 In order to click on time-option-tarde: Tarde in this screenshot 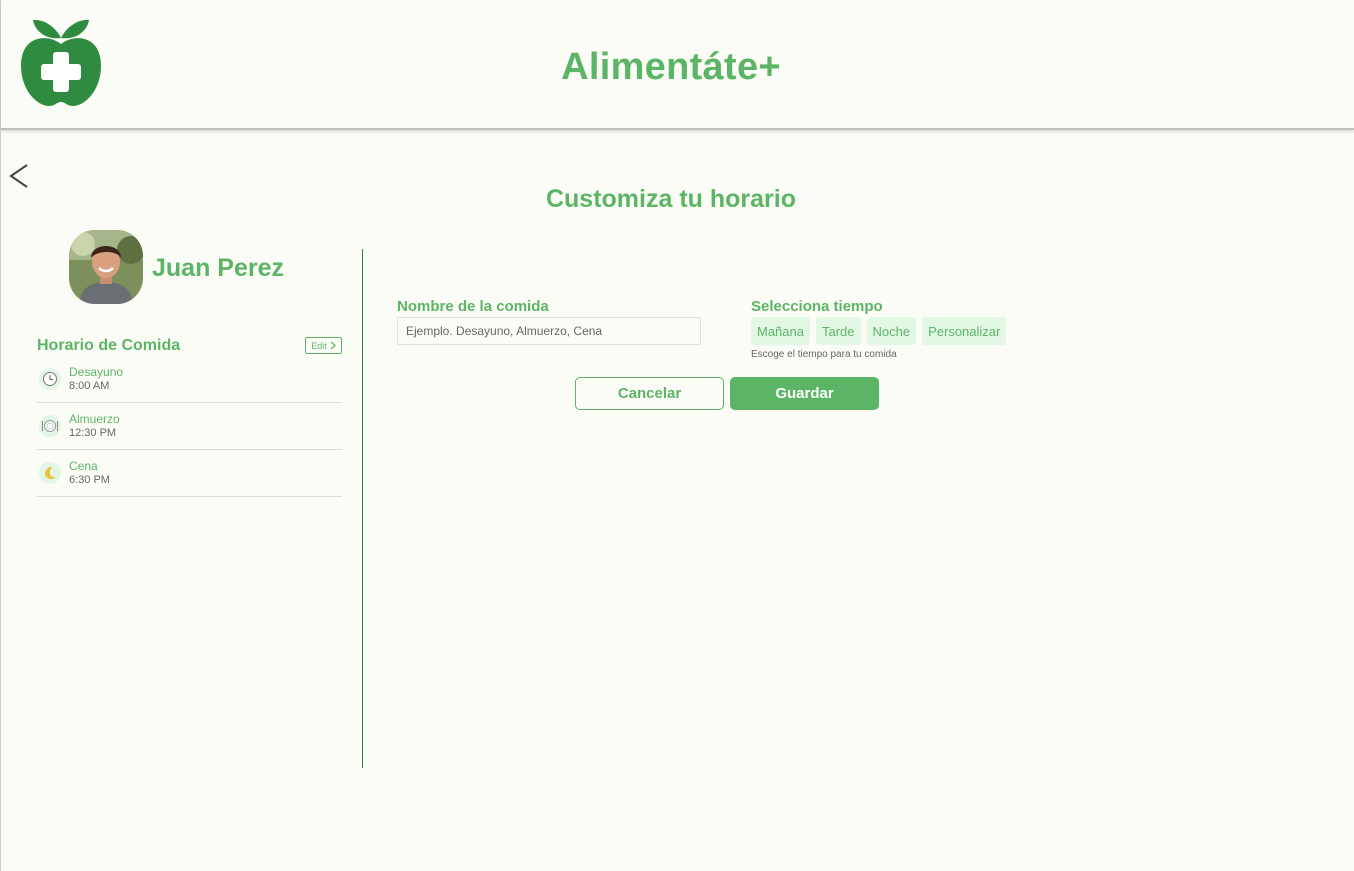, I will do `click(838, 331)`.